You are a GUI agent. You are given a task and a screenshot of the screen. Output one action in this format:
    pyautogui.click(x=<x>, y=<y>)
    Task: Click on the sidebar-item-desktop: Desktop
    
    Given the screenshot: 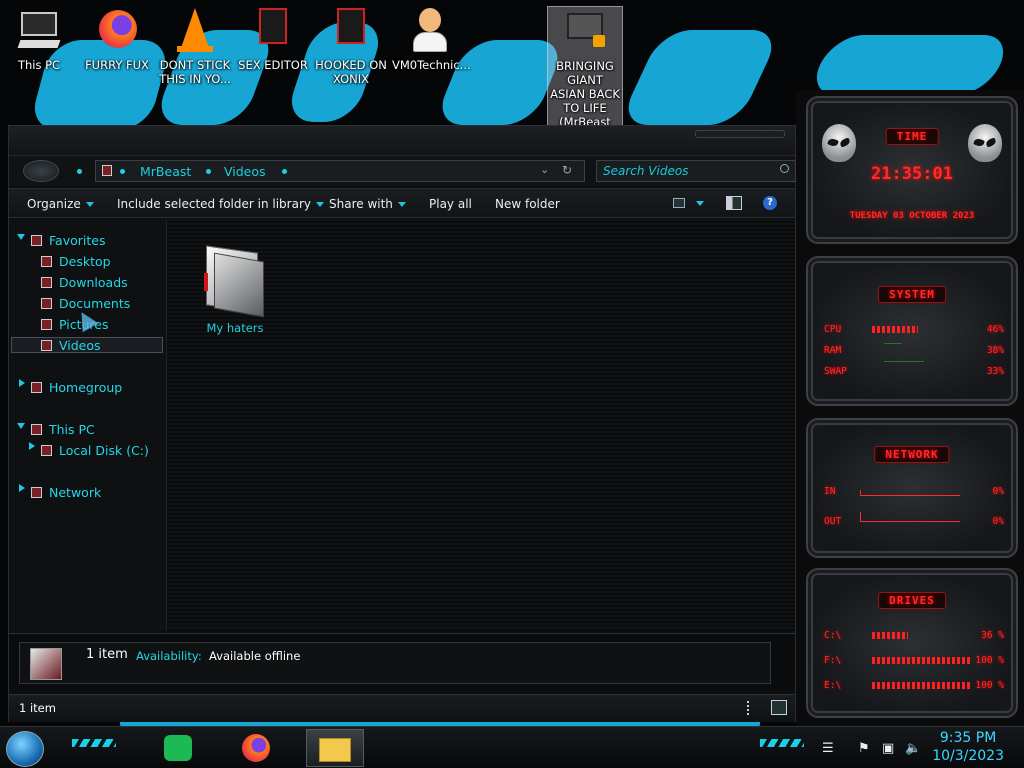 What is the action you would take?
    pyautogui.click(x=76, y=261)
    